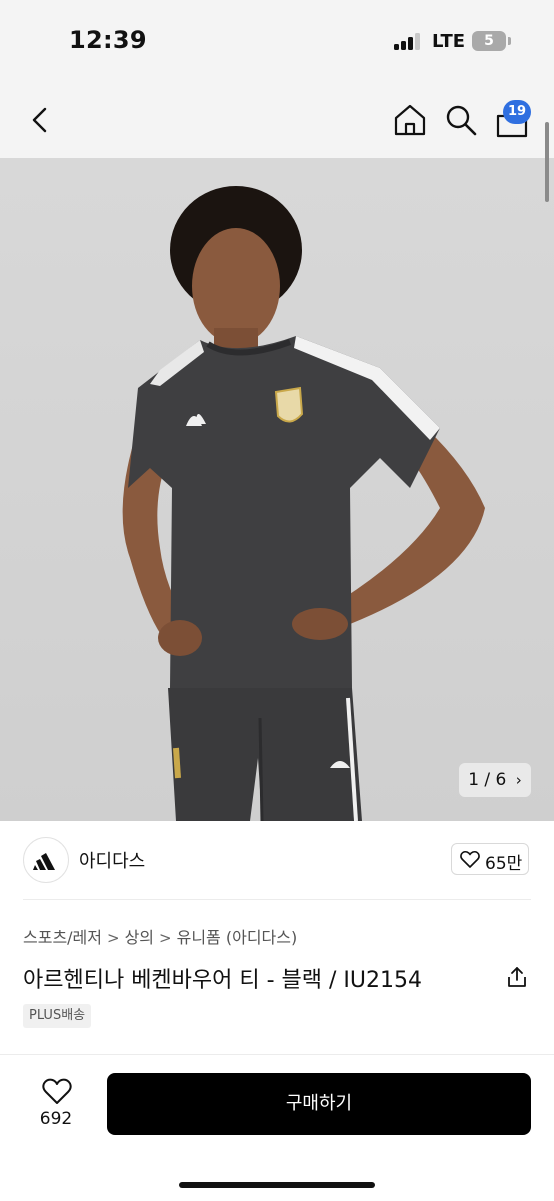  I want to click on chevron-left-icon, so click(41, 120).